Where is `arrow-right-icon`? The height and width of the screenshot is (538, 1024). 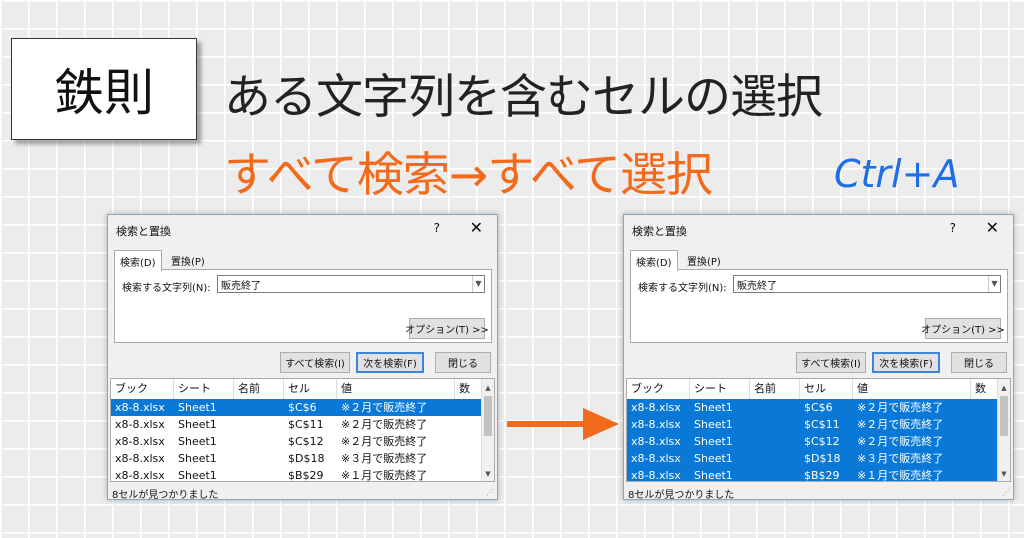
arrow-right-icon is located at coordinates (563, 424).